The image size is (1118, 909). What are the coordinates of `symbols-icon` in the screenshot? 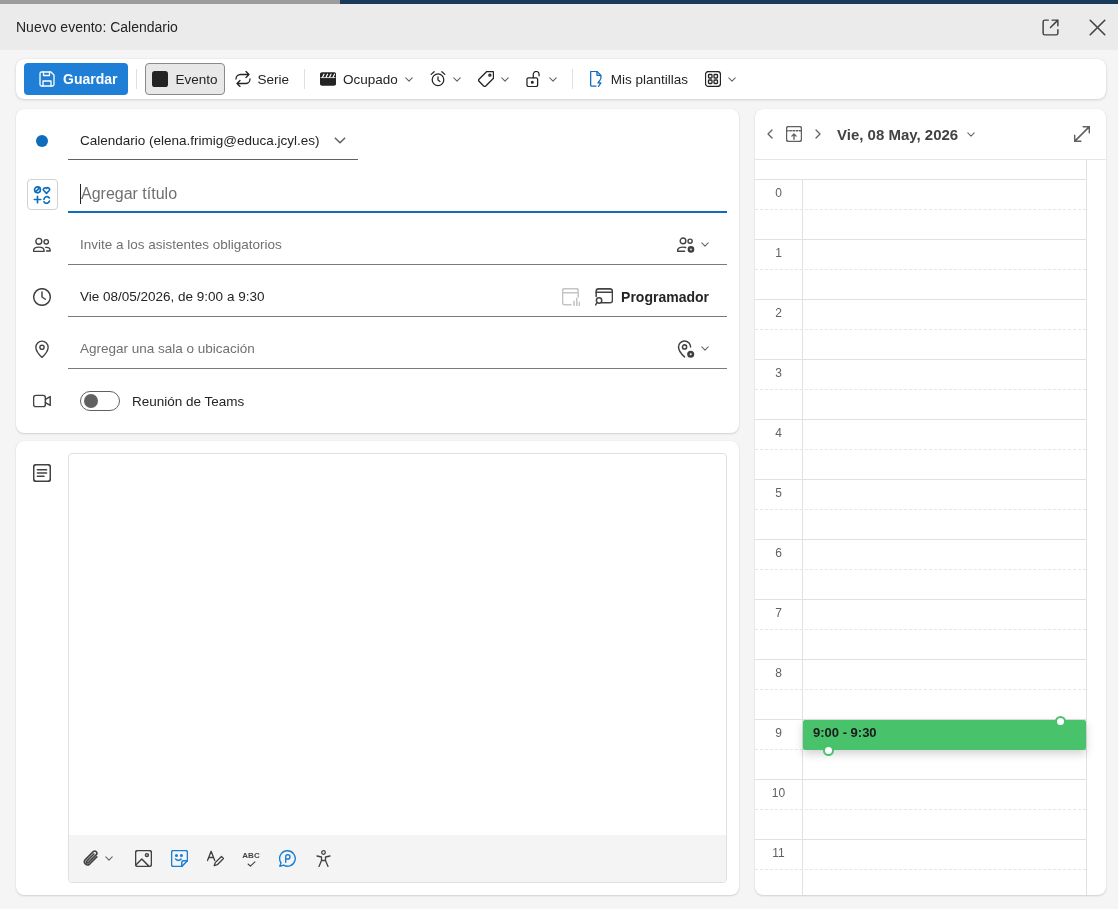 It's located at (42, 194).